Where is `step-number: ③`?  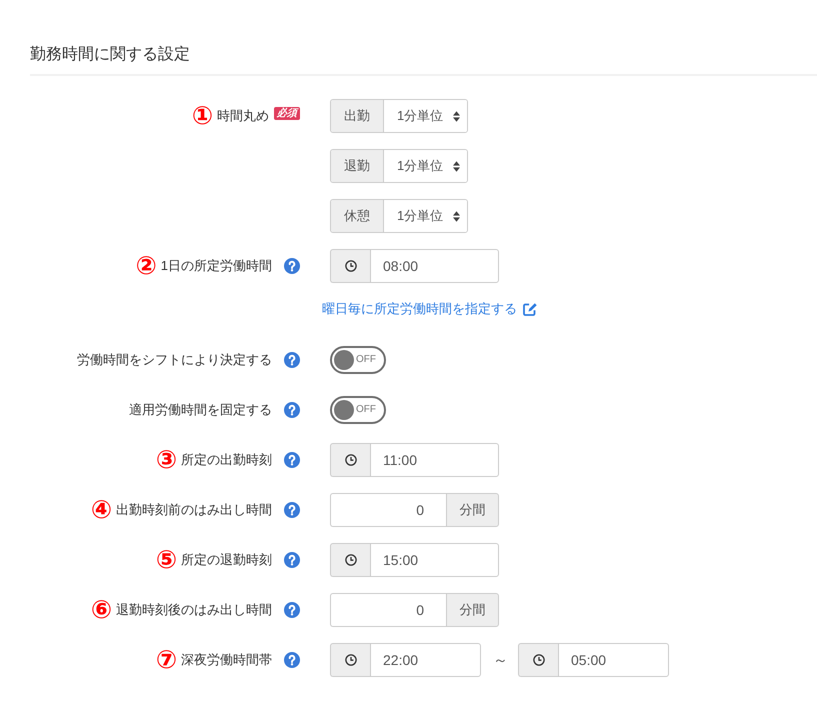 step-number: ③ is located at coordinates (166, 460).